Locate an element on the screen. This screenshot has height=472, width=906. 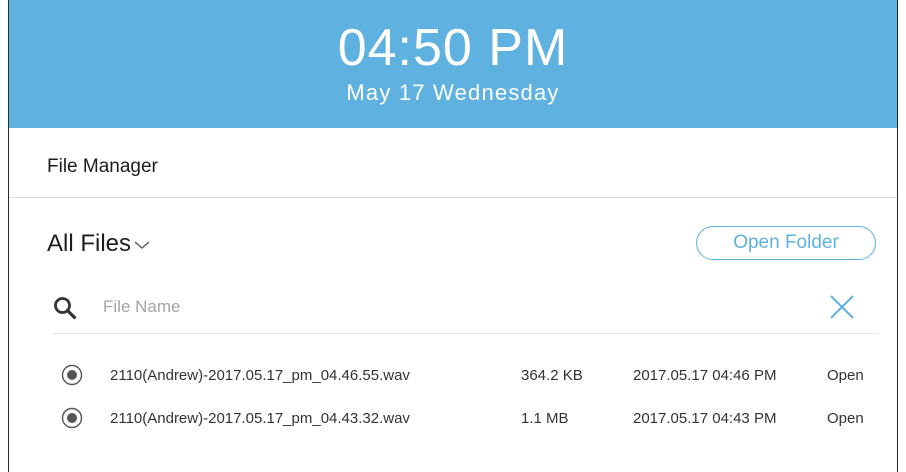
page-title: File Manager is located at coordinates (102, 166).